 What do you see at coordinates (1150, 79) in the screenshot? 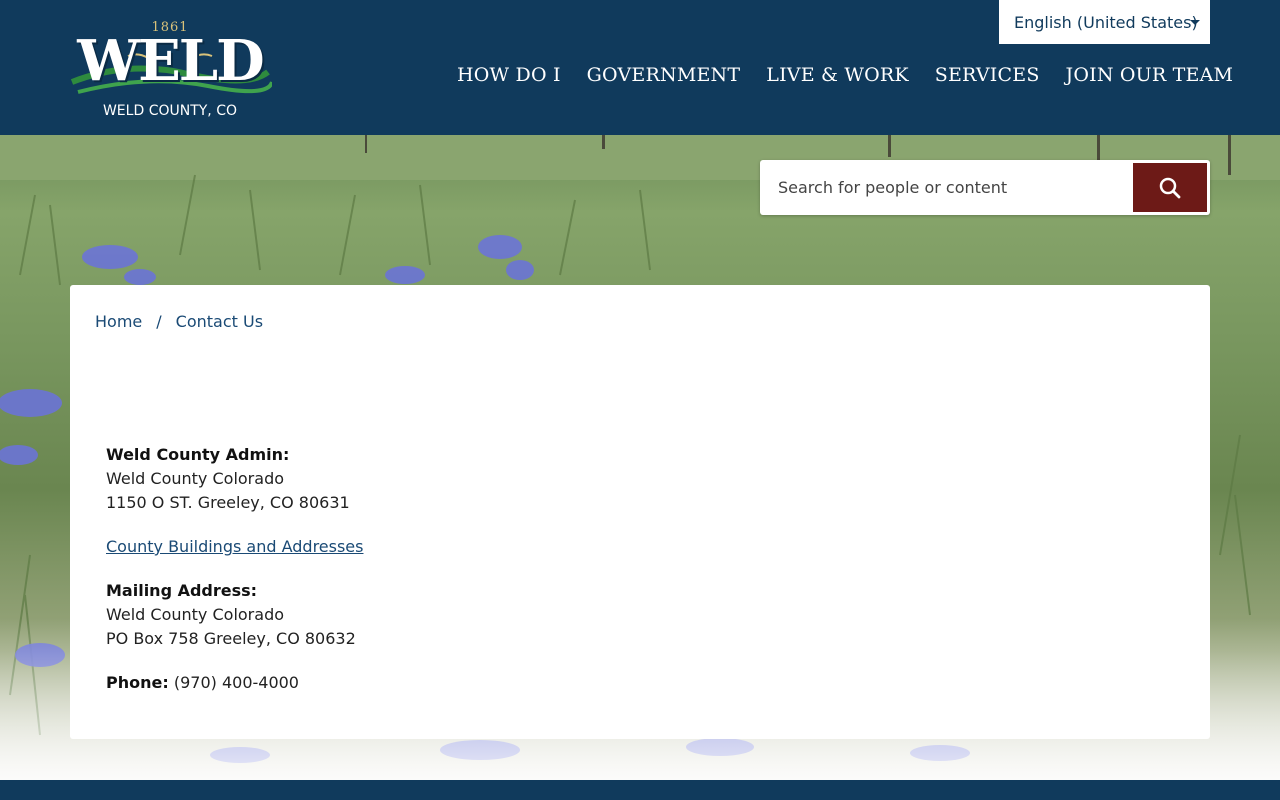
I see `nav-join-our-team: JOIN OUR TEAM` at bounding box center [1150, 79].